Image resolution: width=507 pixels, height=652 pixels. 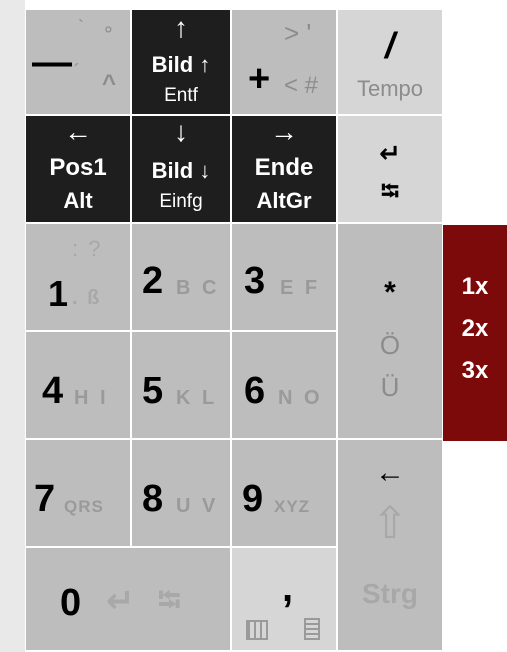 I want to click on key-home-label: Pos1, so click(x=78, y=167).